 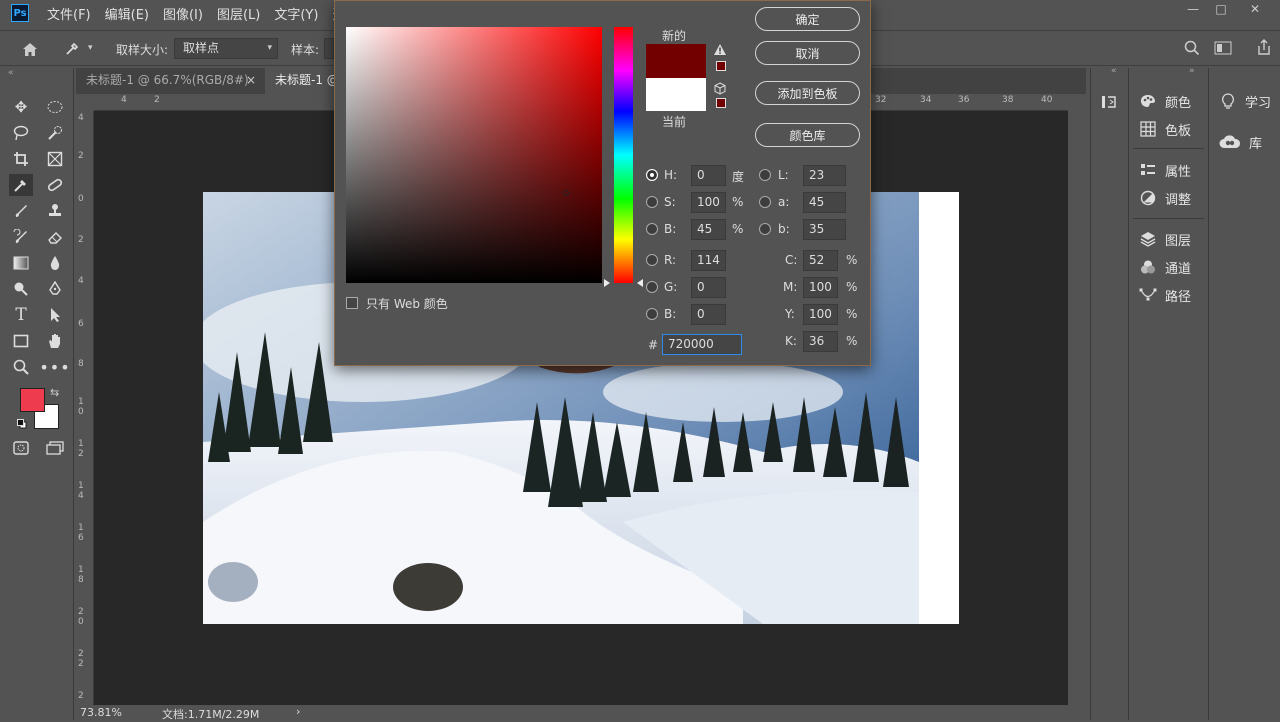 What do you see at coordinates (708, 287) in the screenshot?
I see `g-input: 0` at bounding box center [708, 287].